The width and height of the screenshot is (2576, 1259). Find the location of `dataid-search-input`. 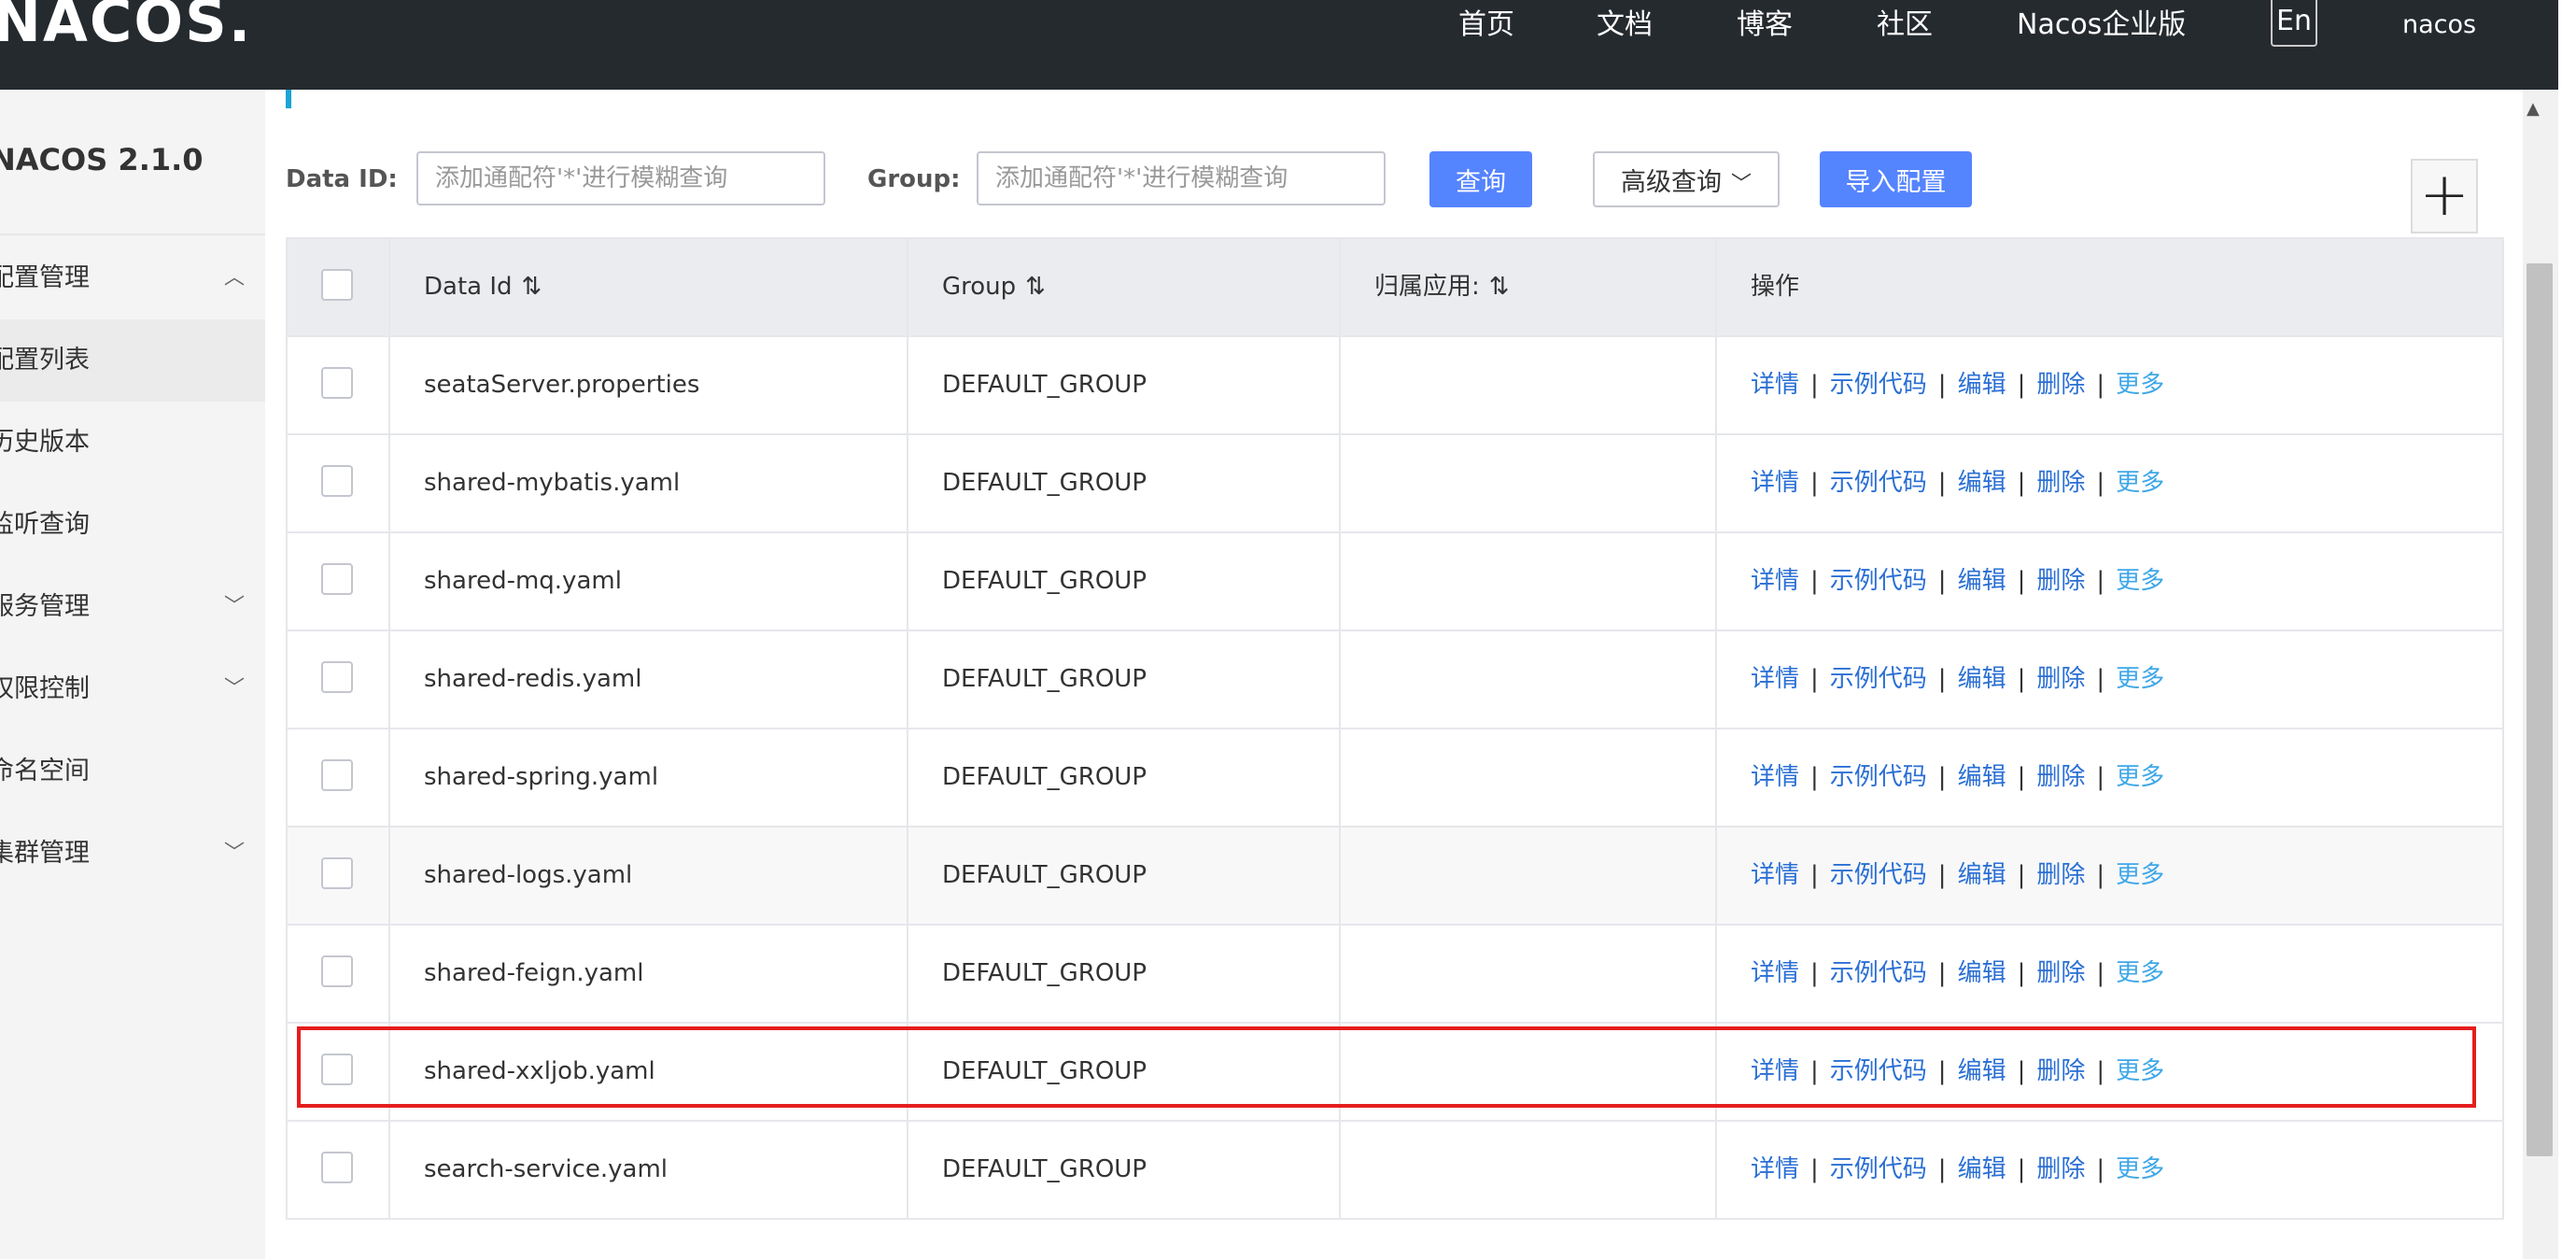

dataid-search-input is located at coordinates (620, 178).